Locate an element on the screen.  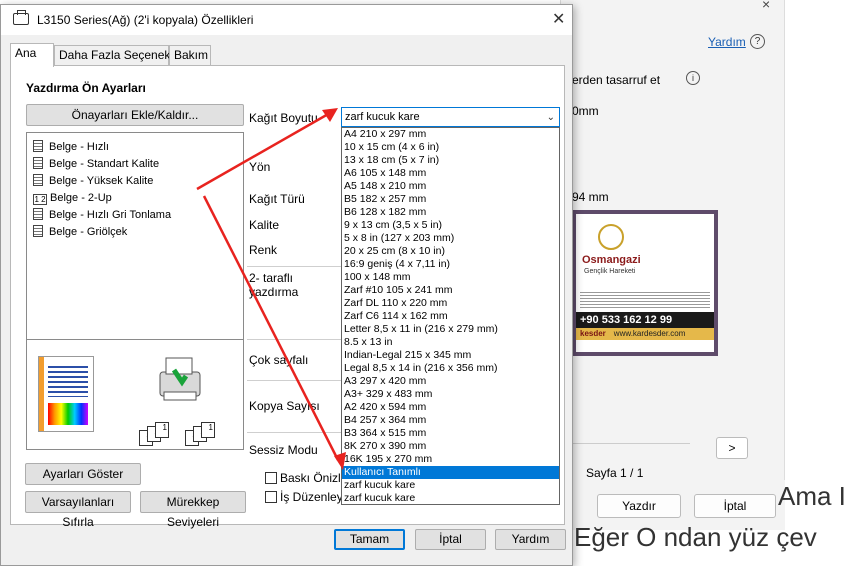
paper-size-option: 16:9 geniş (4 x 7,11 in) is located at coordinates (450, 264).